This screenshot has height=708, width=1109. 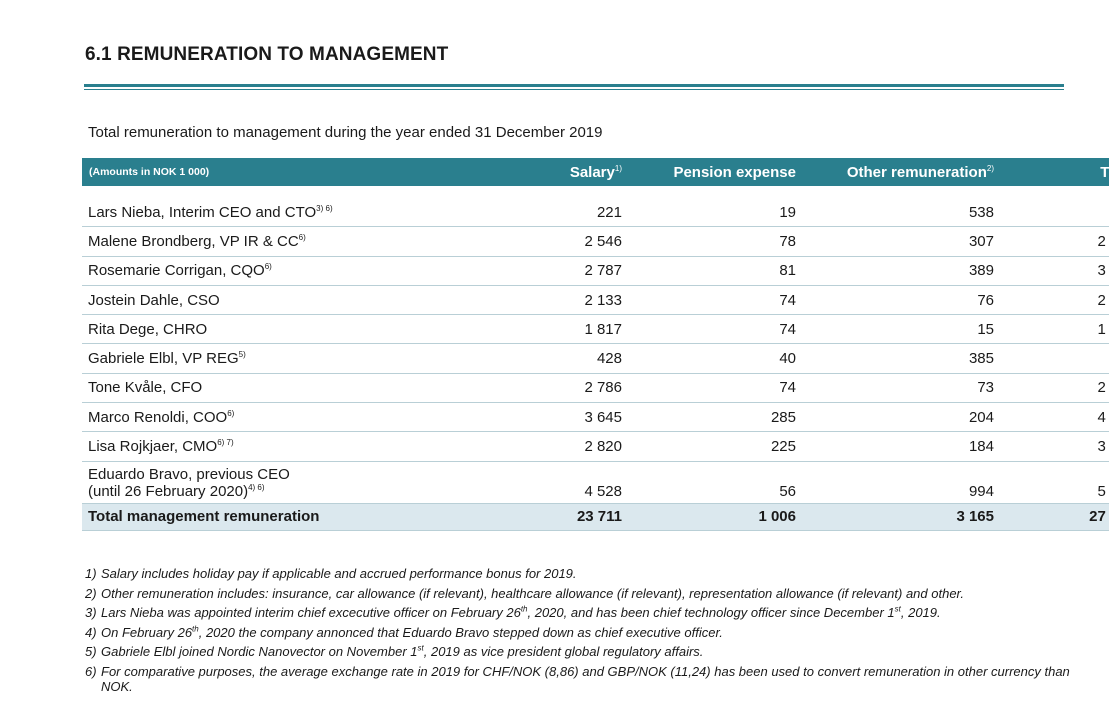 I want to click on row-total: 853, so click(x=1054, y=358).